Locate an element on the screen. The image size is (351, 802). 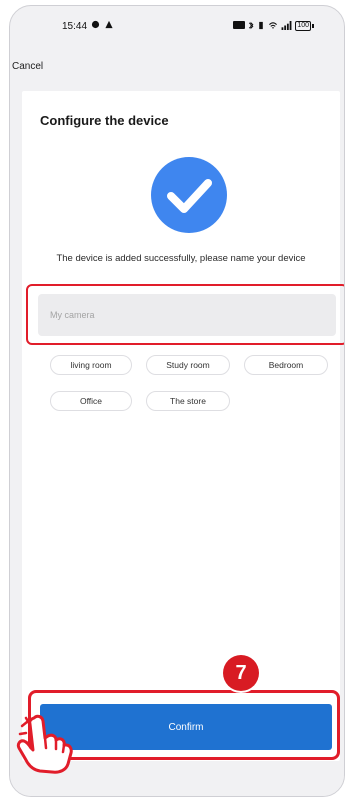
wifi-icon is located at coordinates (273, 26).